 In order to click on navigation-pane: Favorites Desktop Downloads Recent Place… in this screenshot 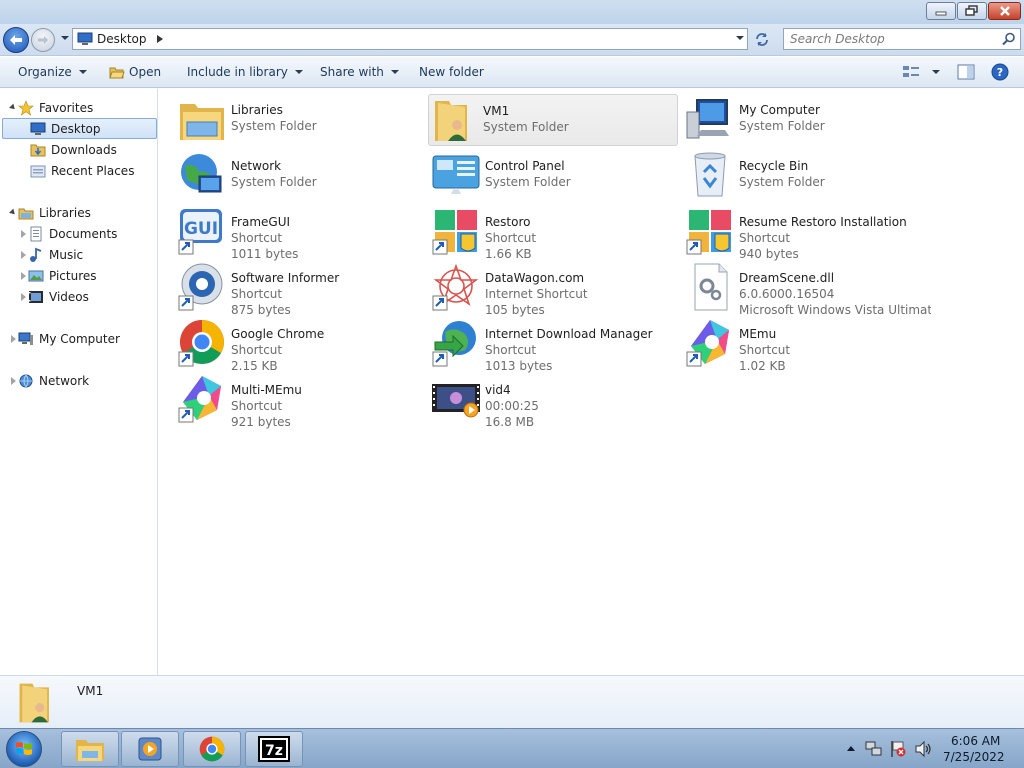, I will do `click(79, 382)`.